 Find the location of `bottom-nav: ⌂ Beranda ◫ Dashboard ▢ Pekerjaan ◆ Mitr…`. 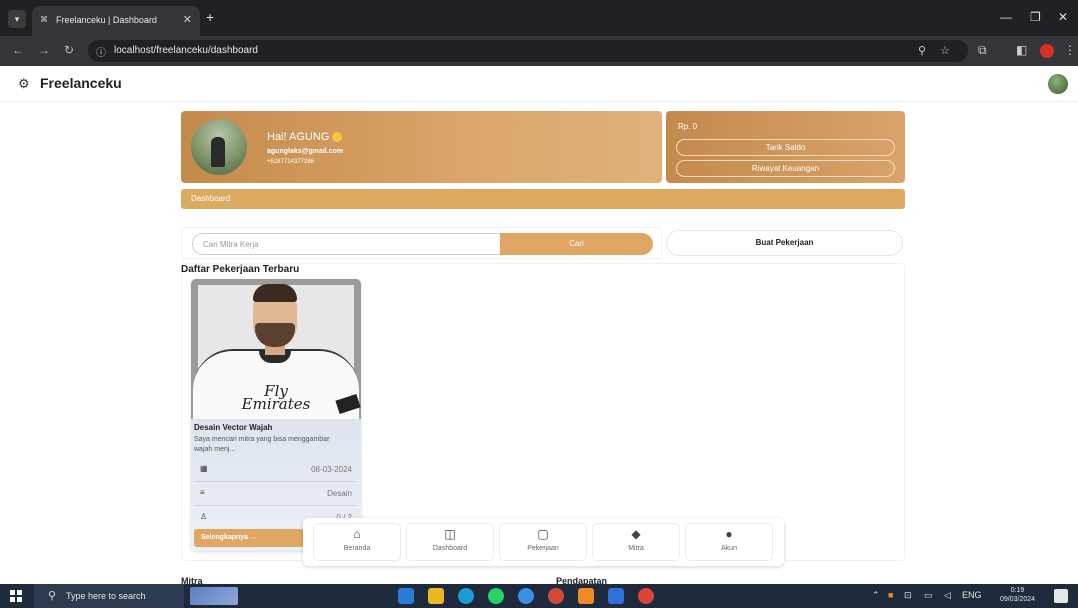

bottom-nav: ⌂ Beranda ◫ Dashboard ▢ Pekerjaan ◆ Mitr… is located at coordinates (543, 542).